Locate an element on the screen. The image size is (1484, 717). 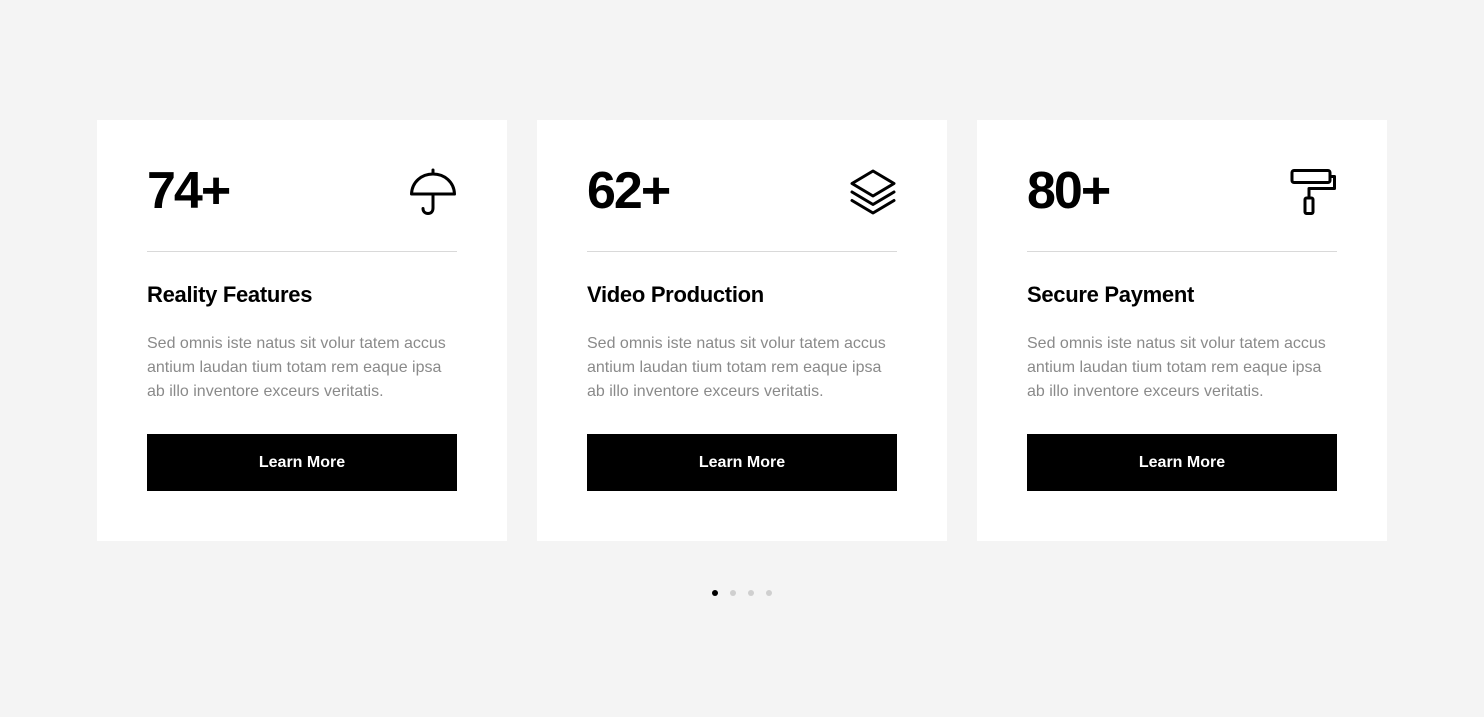
card-header: 62+ is located at coordinates (742, 186).